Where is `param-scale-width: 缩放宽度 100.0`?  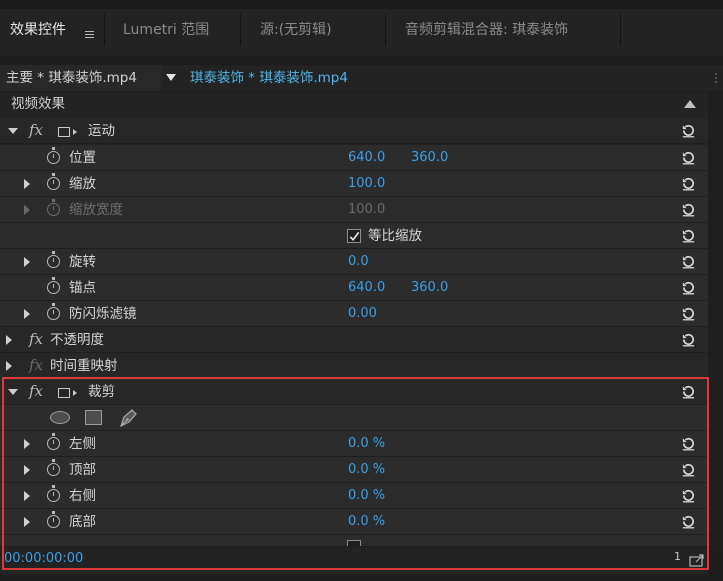
param-scale-width: 缩放宽度 100.0 is located at coordinates (354, 210).